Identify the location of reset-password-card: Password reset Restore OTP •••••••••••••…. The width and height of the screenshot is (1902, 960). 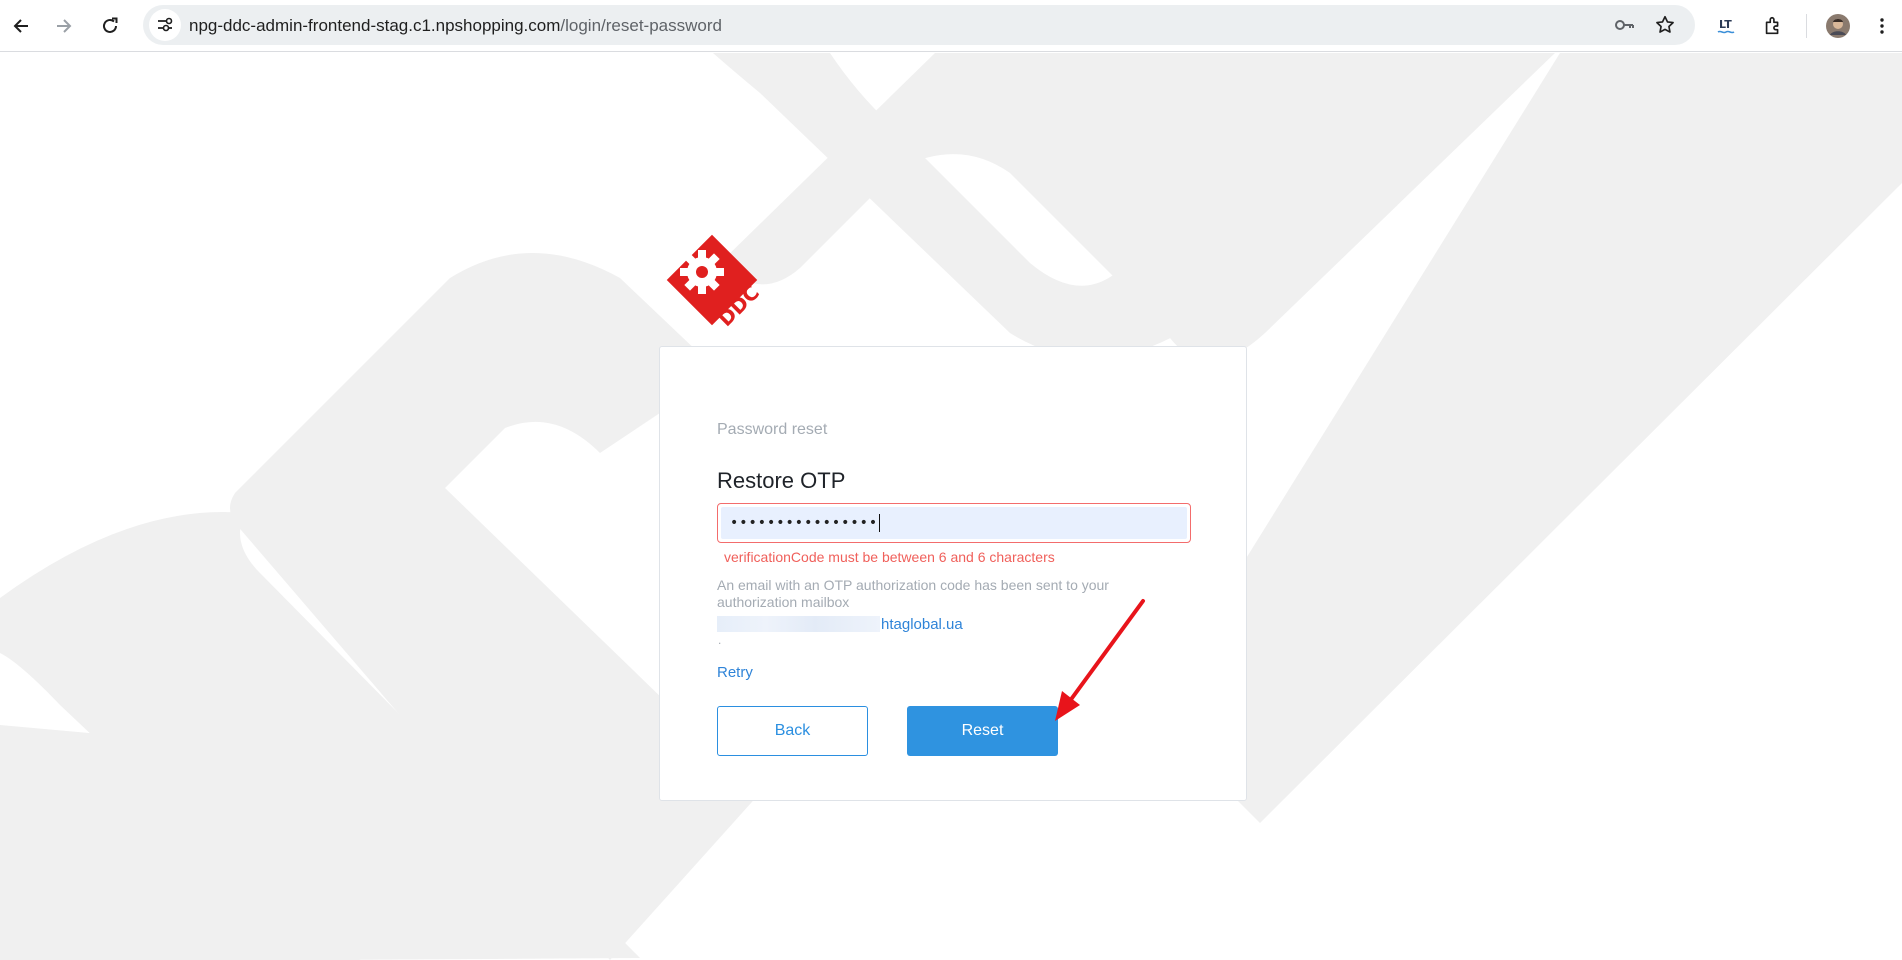
(953, 573).